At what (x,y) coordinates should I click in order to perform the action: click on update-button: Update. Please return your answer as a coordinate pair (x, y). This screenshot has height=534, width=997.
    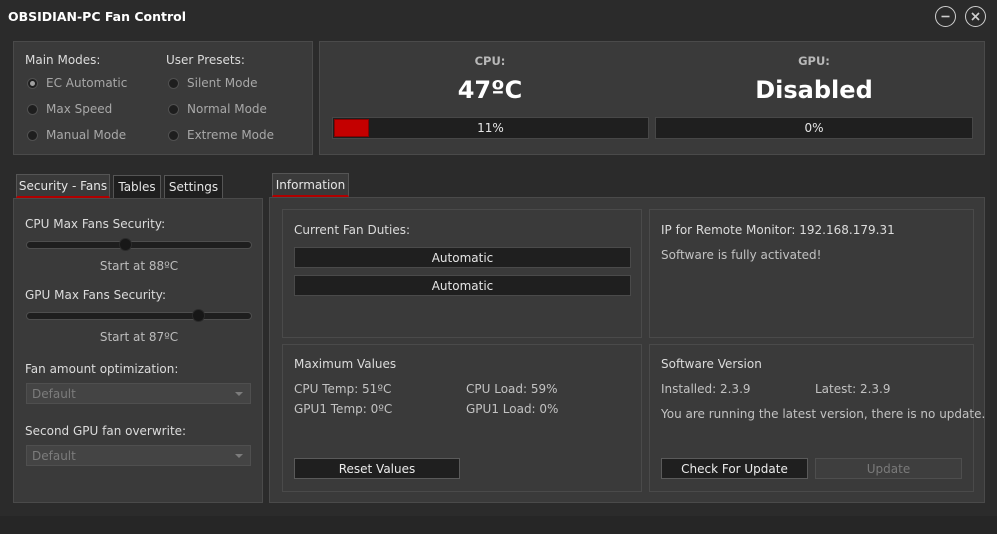
    Looking at the image, I should click on (888, 468).